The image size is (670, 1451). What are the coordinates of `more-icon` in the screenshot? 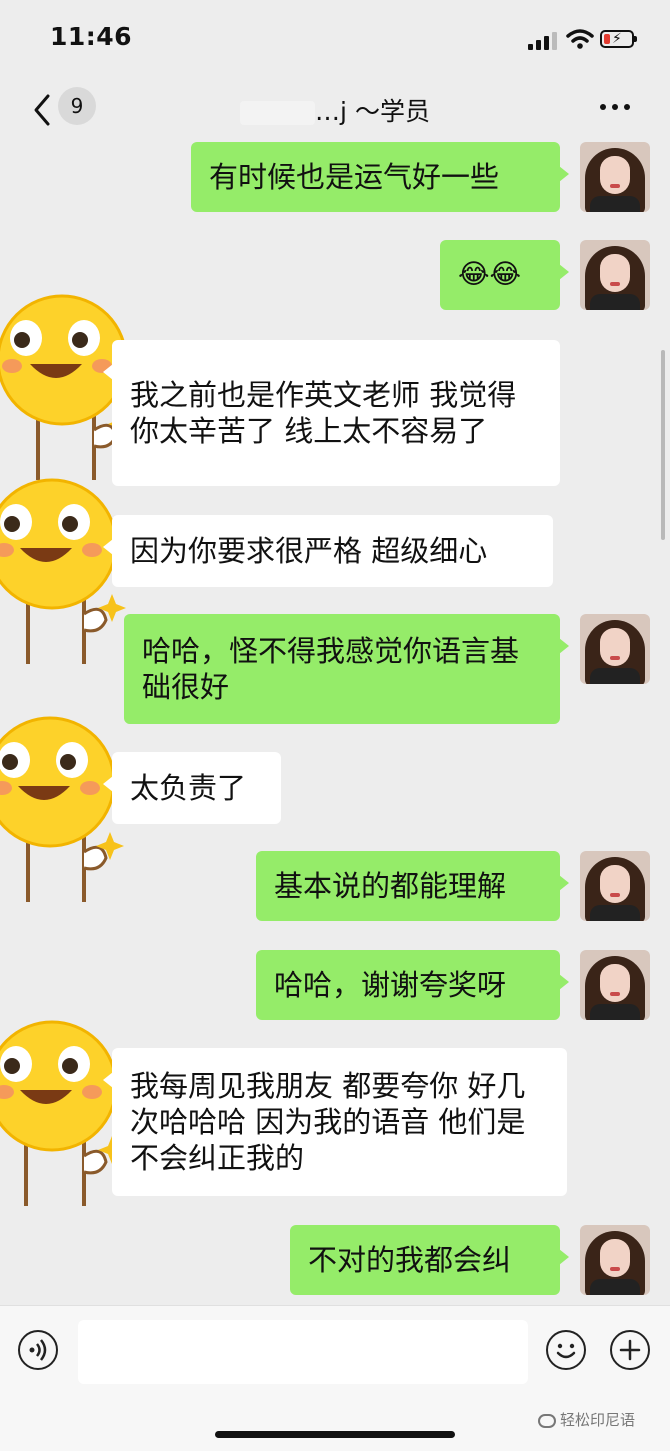 It's located at (603, 107).